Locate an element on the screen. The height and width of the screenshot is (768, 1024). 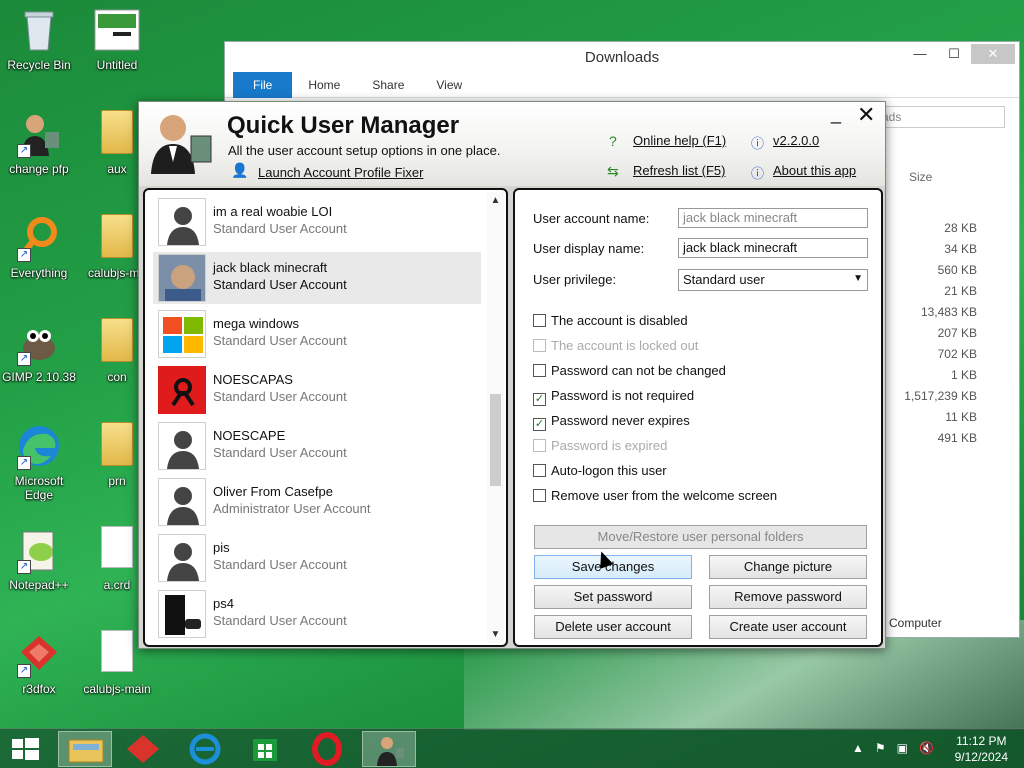
internet-explorer-icon is located at coordinates (205, 749).